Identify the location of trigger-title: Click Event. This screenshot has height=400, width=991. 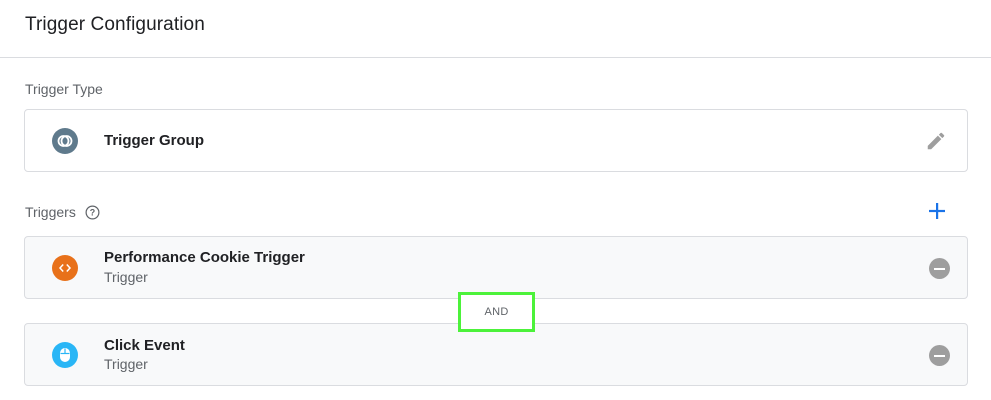
(144, 345).